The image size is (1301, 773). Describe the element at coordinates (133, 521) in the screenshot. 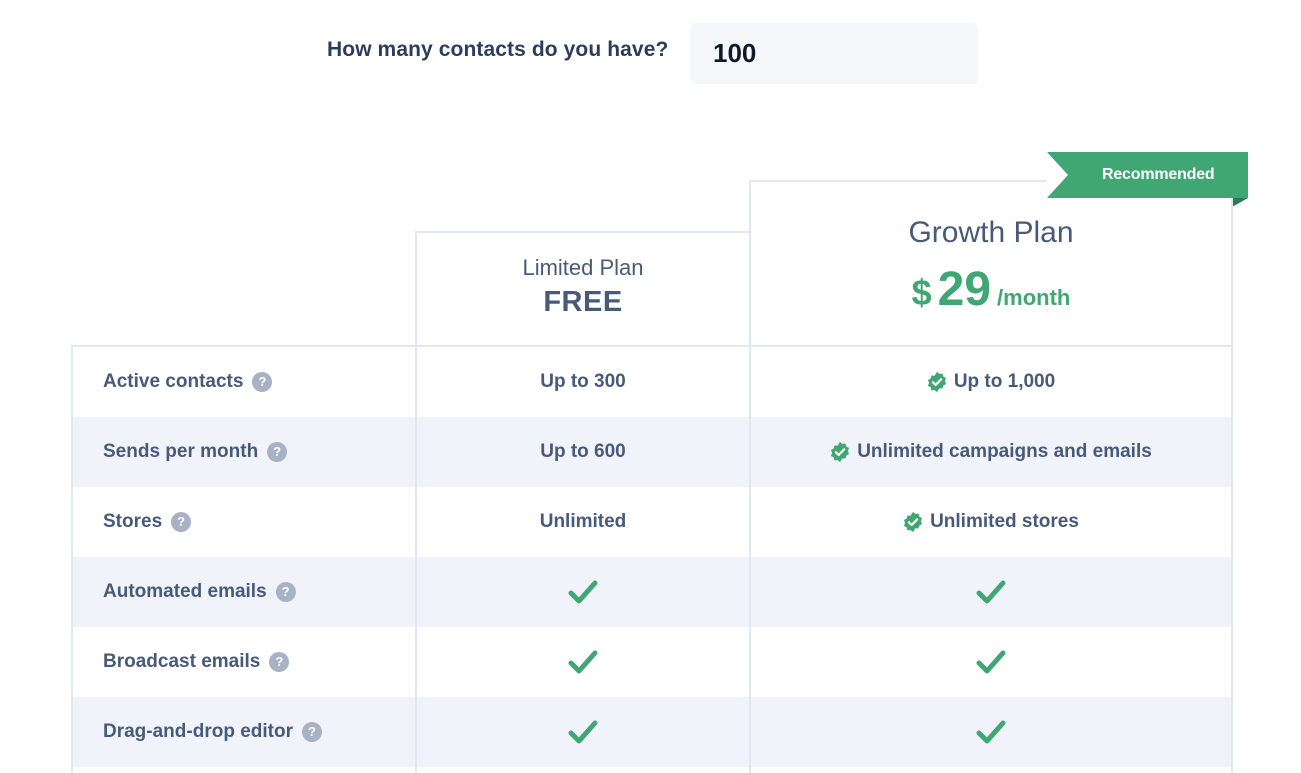

I see `feature-name: Stores` at that location.